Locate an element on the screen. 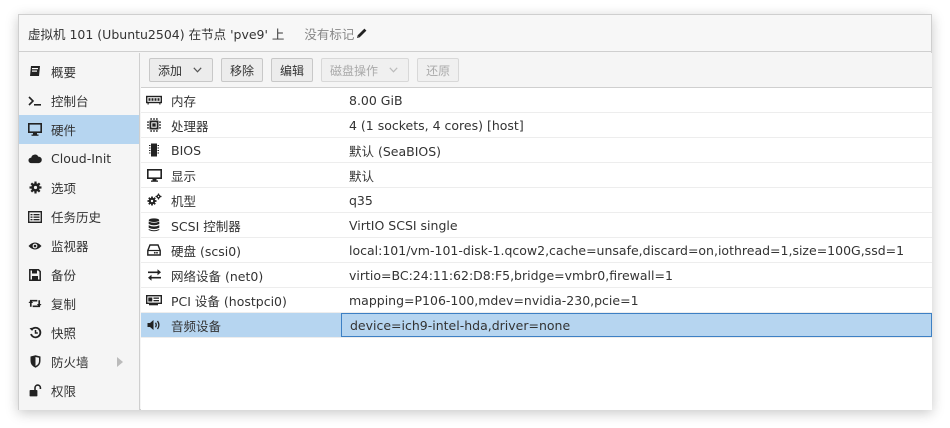  hardware-value: 默认 (SeaBIOS) is located at coordinates (395, 151).